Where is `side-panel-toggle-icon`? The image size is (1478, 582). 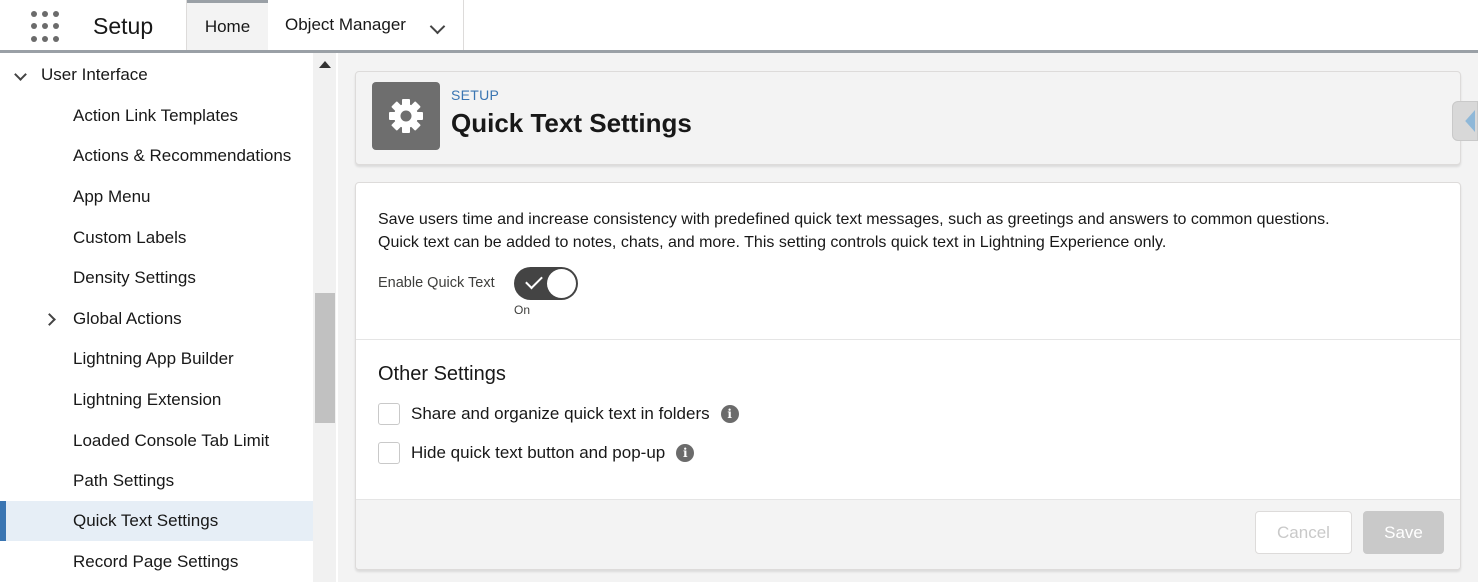
side-panel-toggle-icon is located at coordinates (1465, 121).